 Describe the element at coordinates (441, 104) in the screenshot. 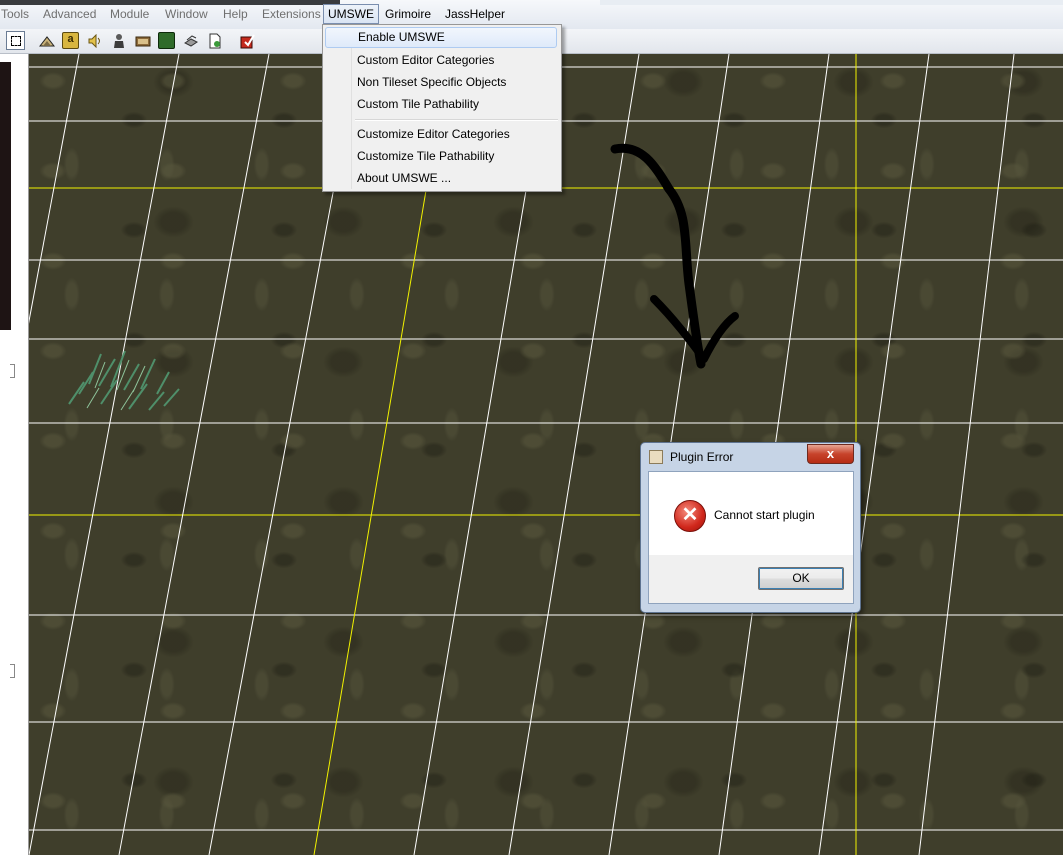

I see `menu-item-custom-tile-pathability: Custom Tile Pathability` at that location.